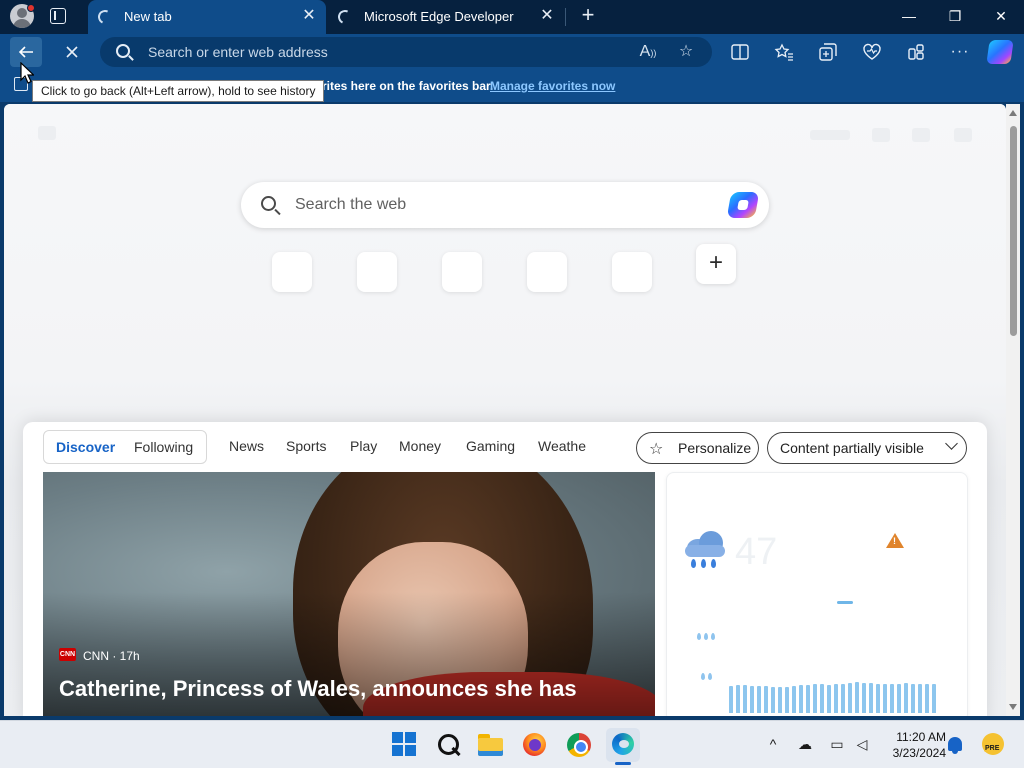 This screenshot has width=1024, height=768. What do you see at coordinates (58, 16) in the screenshot?
I see `tab-actions-icon` at bounding box center [58, 16].